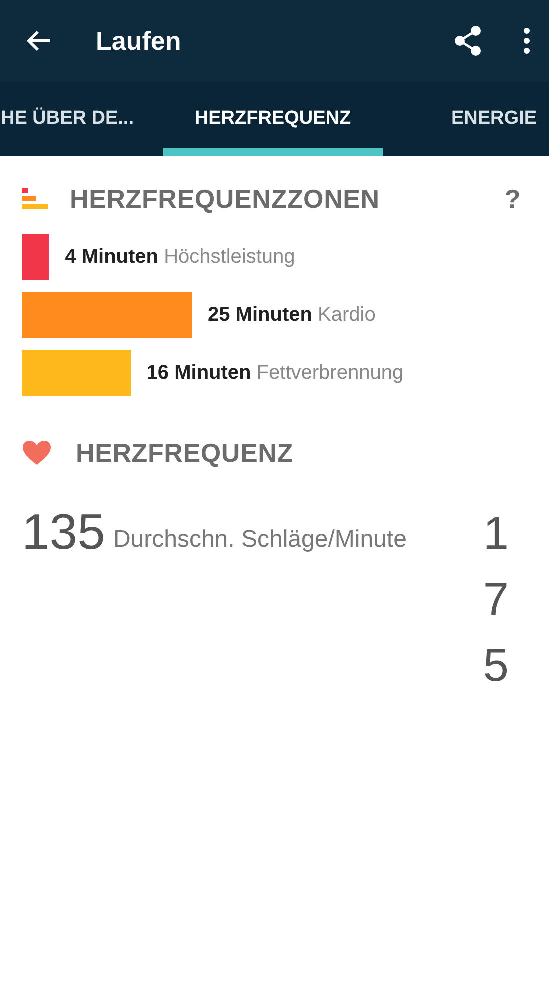 The image size is (549, 1000). I want to click on zone-text: 16 Minuten Fettverbrennung, so click(275, 373).